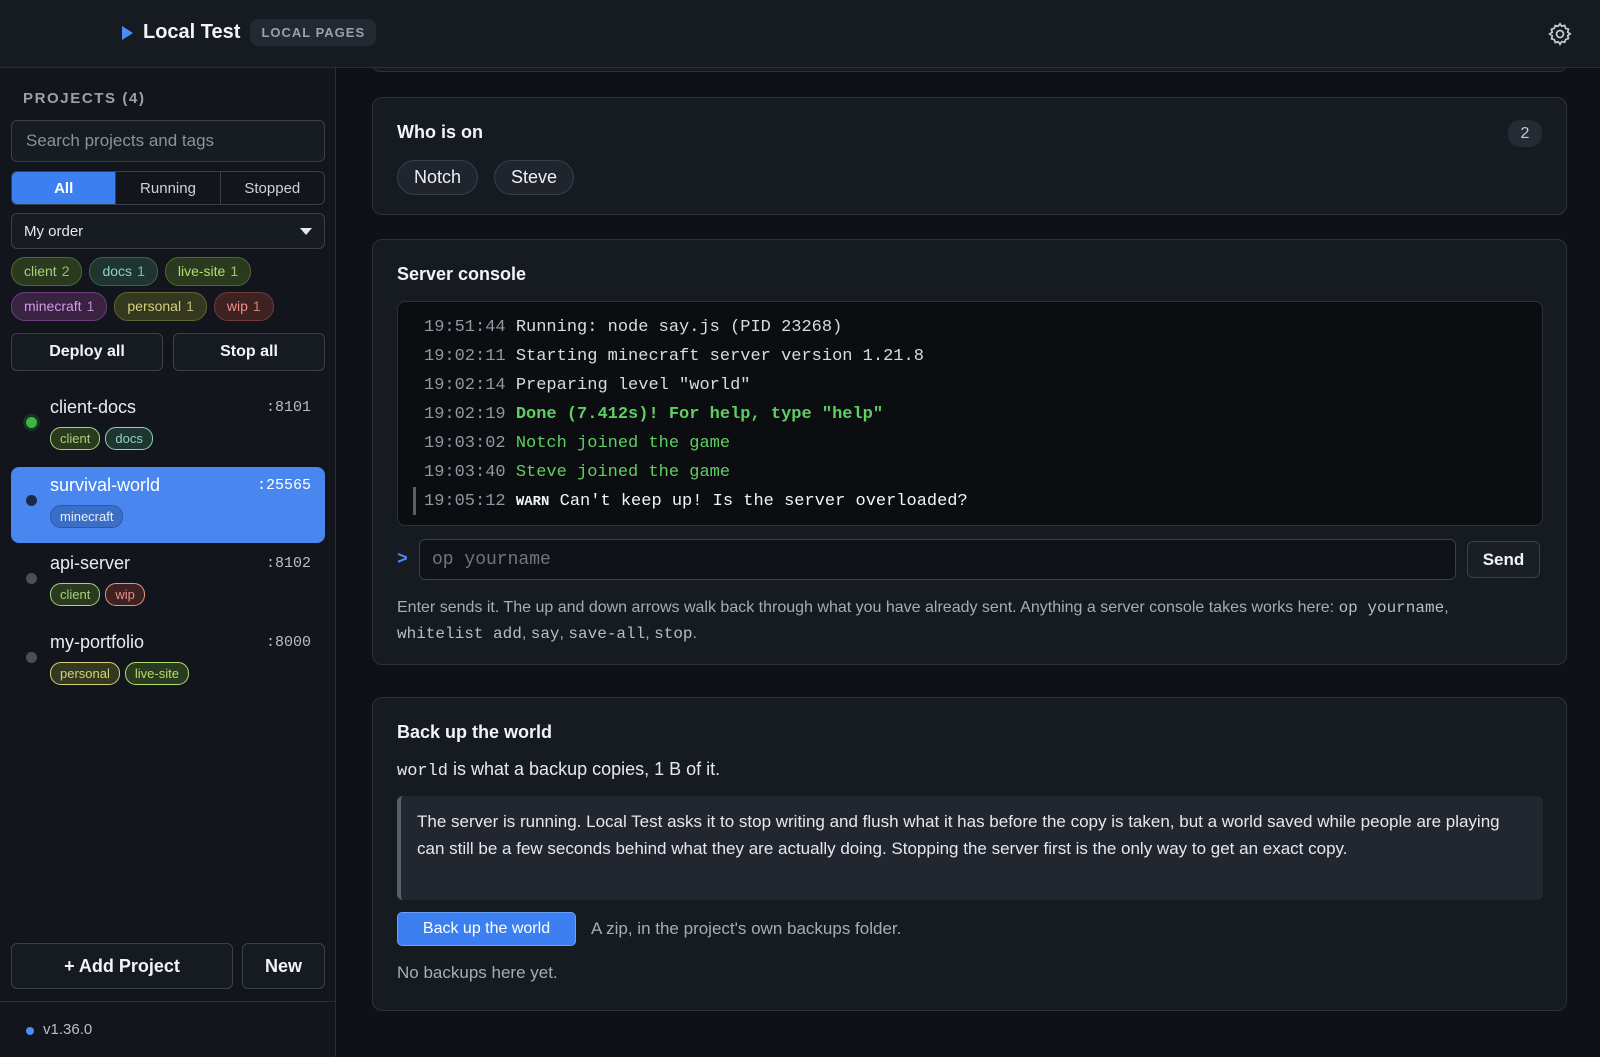 The image size is (1600, 1057). I want to click on project-name: client-docs, so click(93, 407).